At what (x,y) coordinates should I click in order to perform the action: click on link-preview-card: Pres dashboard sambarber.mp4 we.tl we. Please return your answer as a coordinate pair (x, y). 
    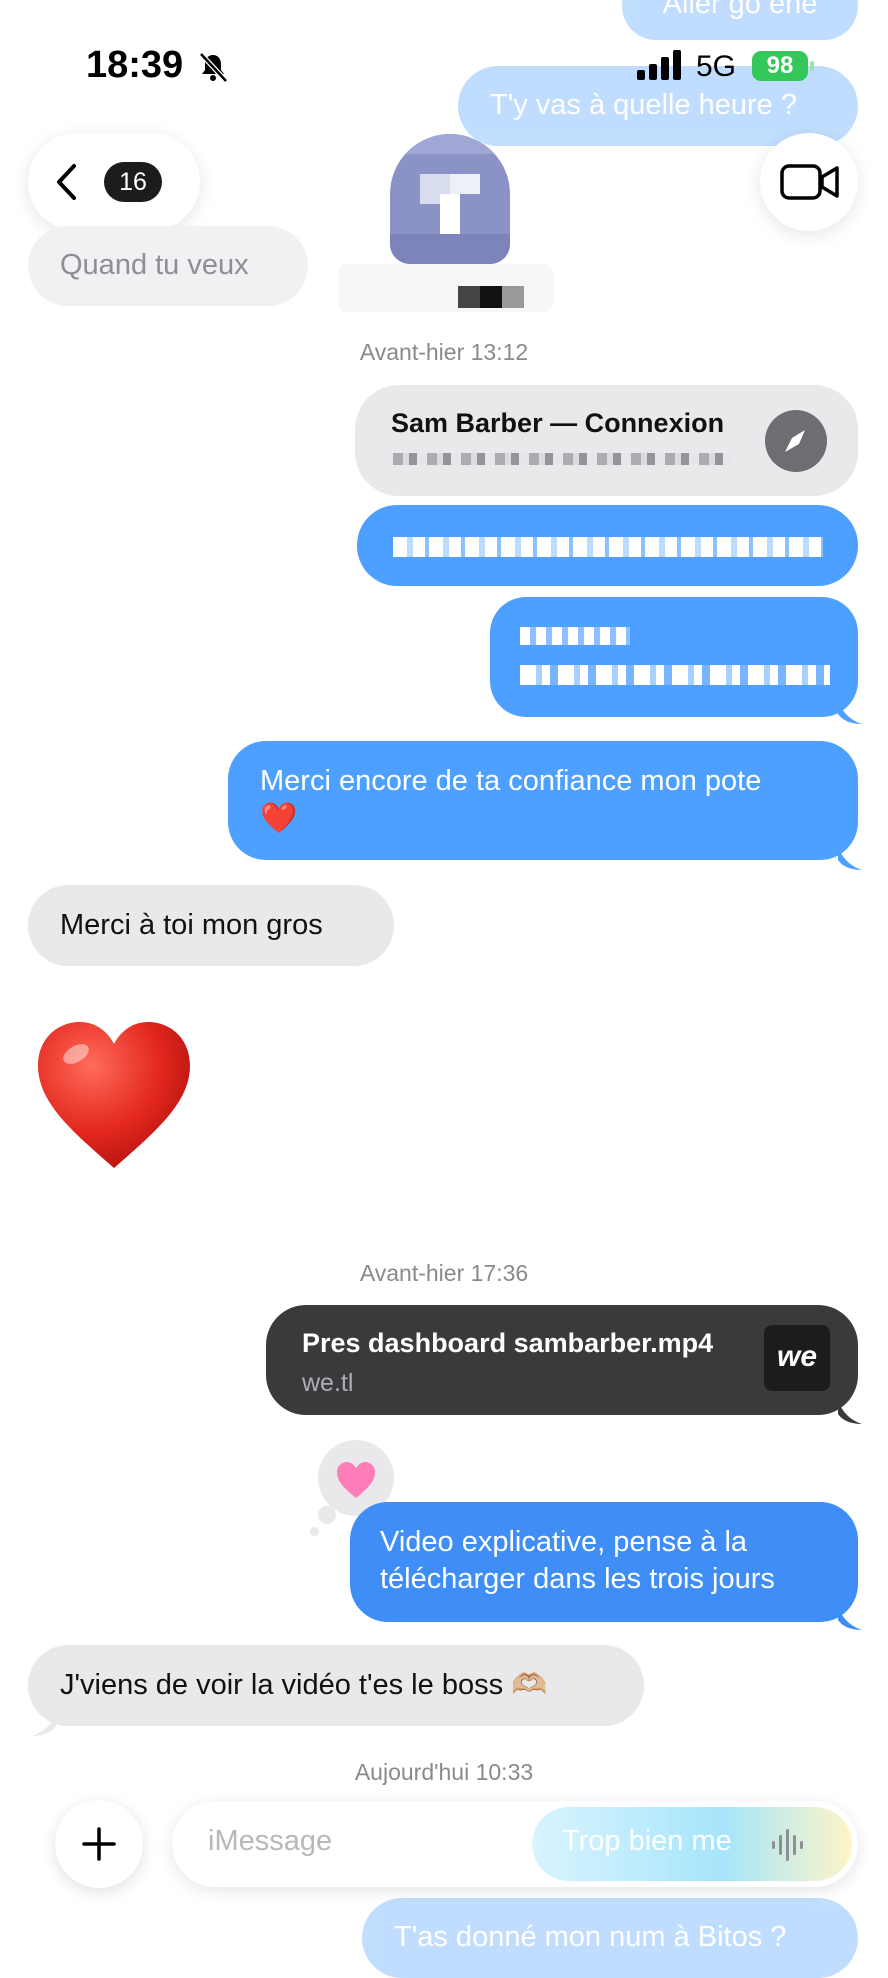
    Looking at the image, I should click on (562, 1360).